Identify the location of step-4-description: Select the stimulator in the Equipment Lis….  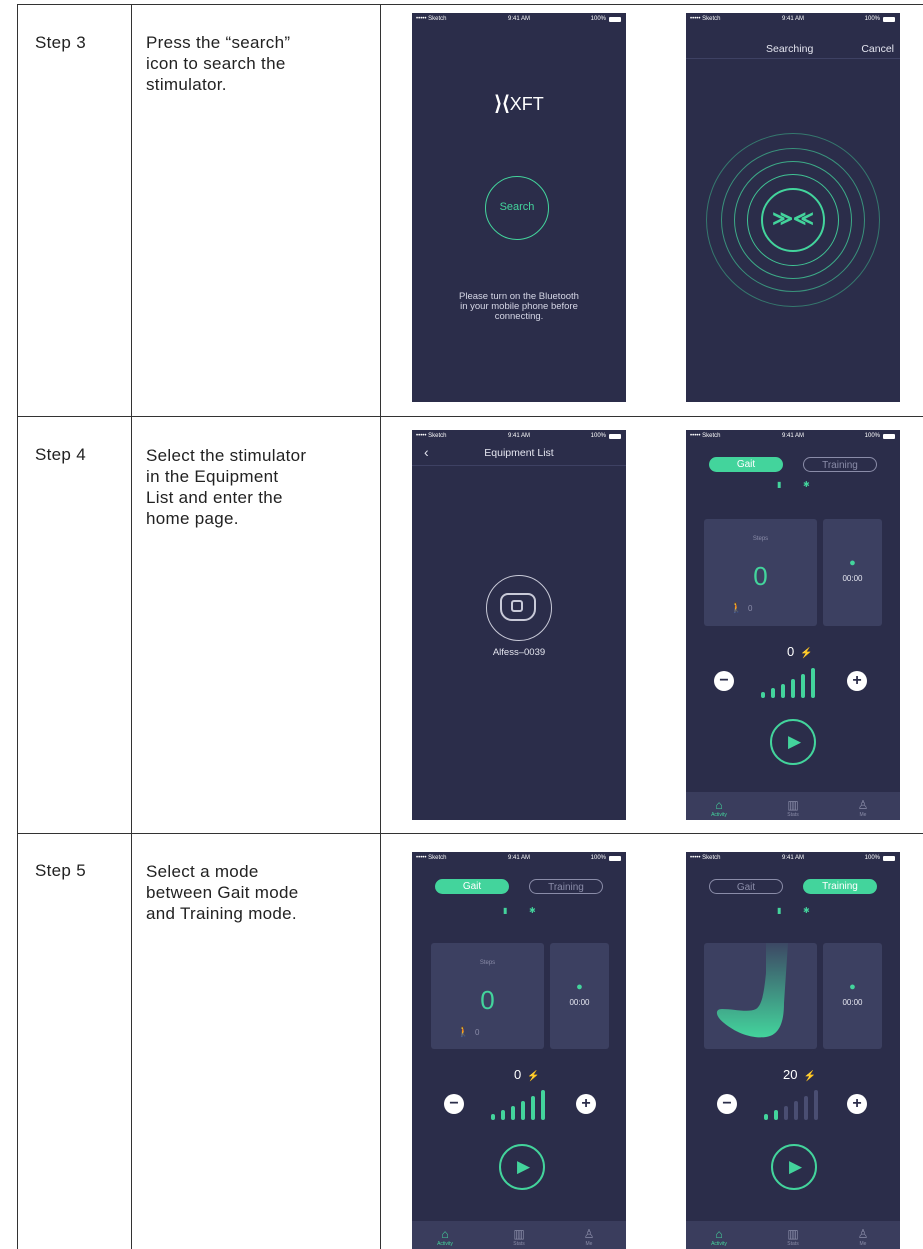
(226, 487).